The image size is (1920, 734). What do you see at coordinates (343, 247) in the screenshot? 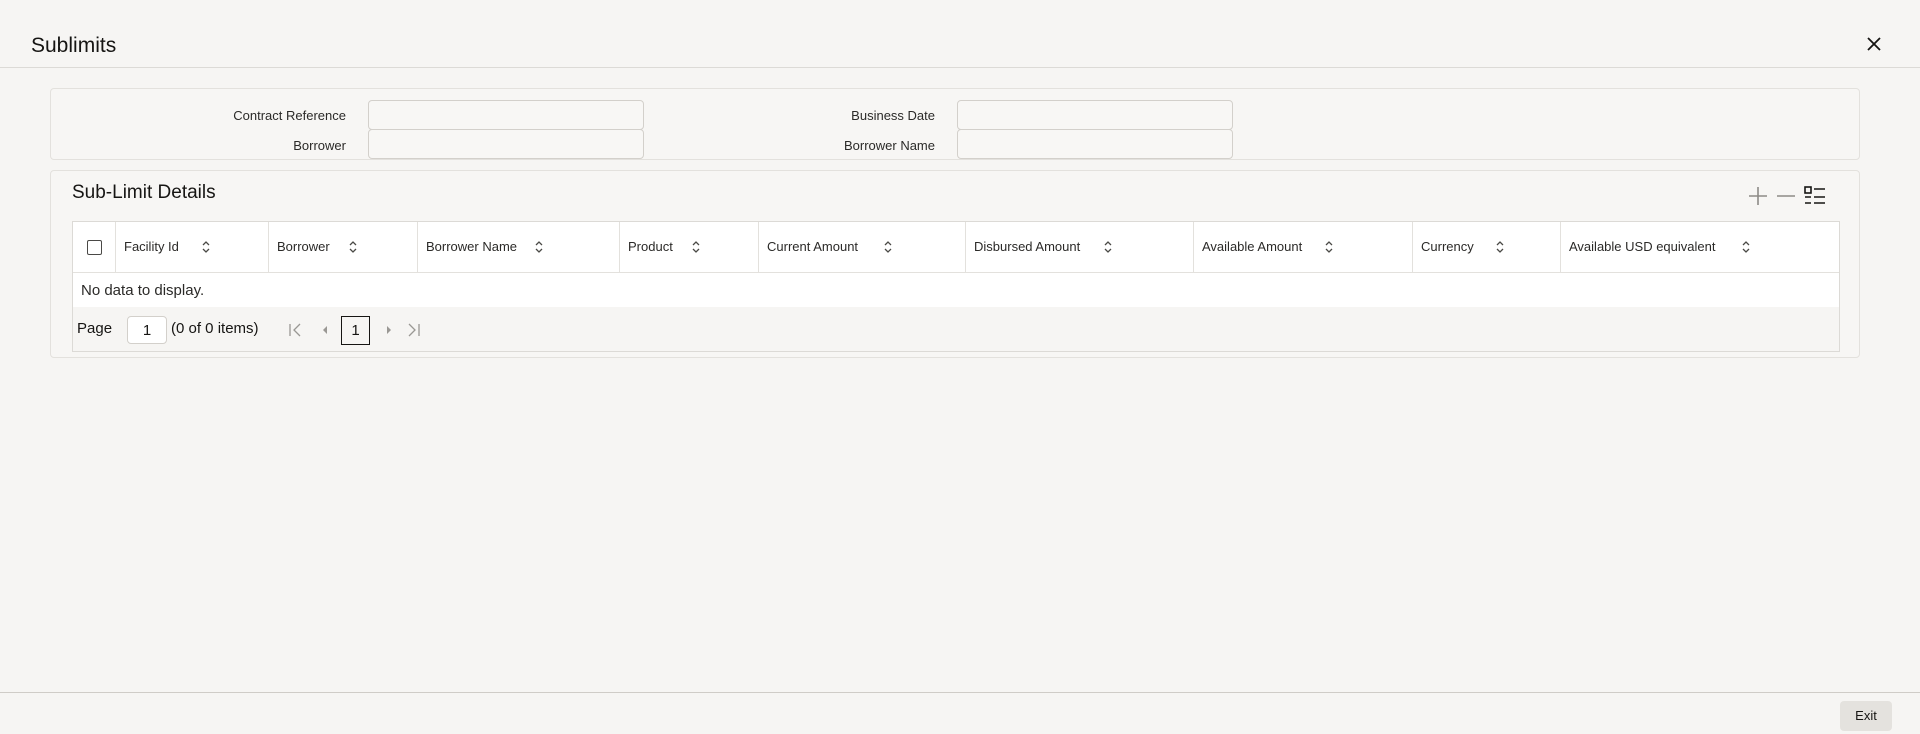
I see `col-borrower: Borrower` at bounding box center [343, 247].